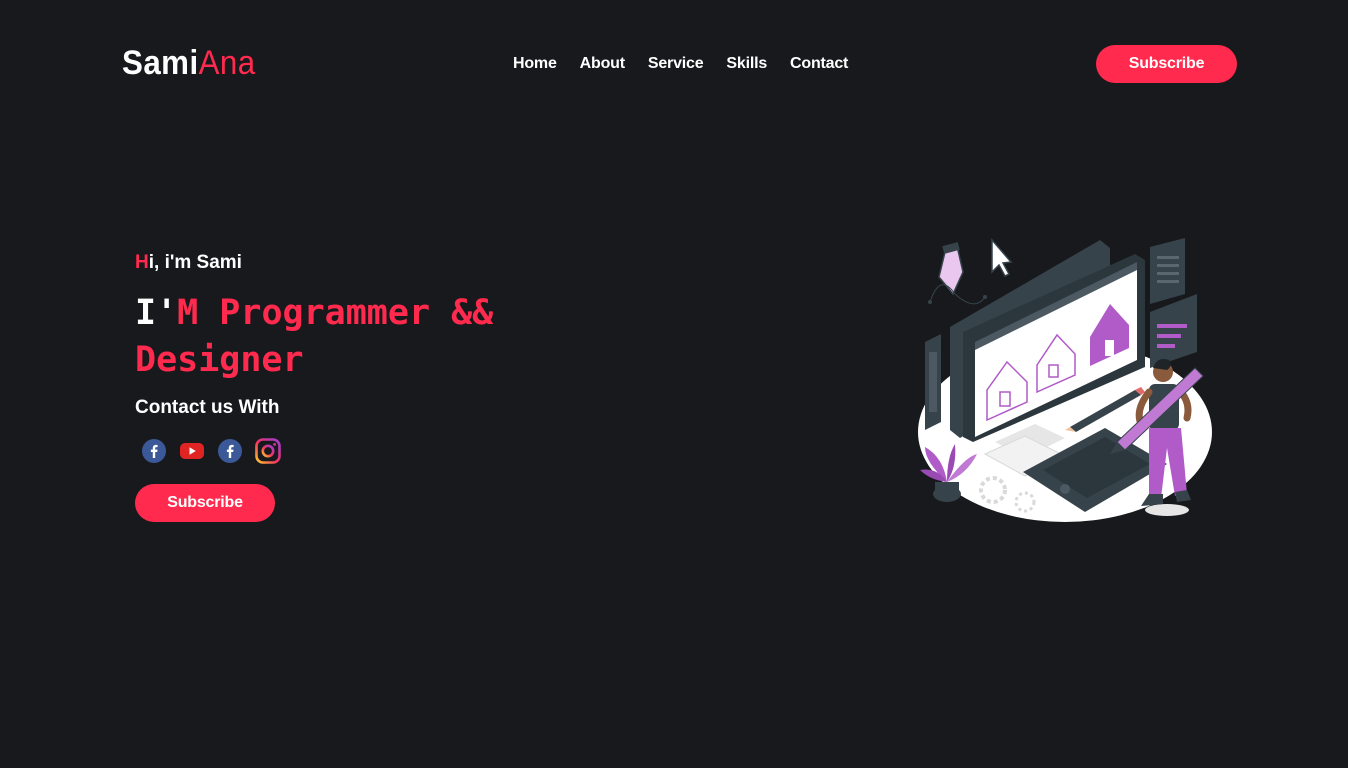 The image size is (1348, 768). I want to click on instagram-icon, so click(268, 451).